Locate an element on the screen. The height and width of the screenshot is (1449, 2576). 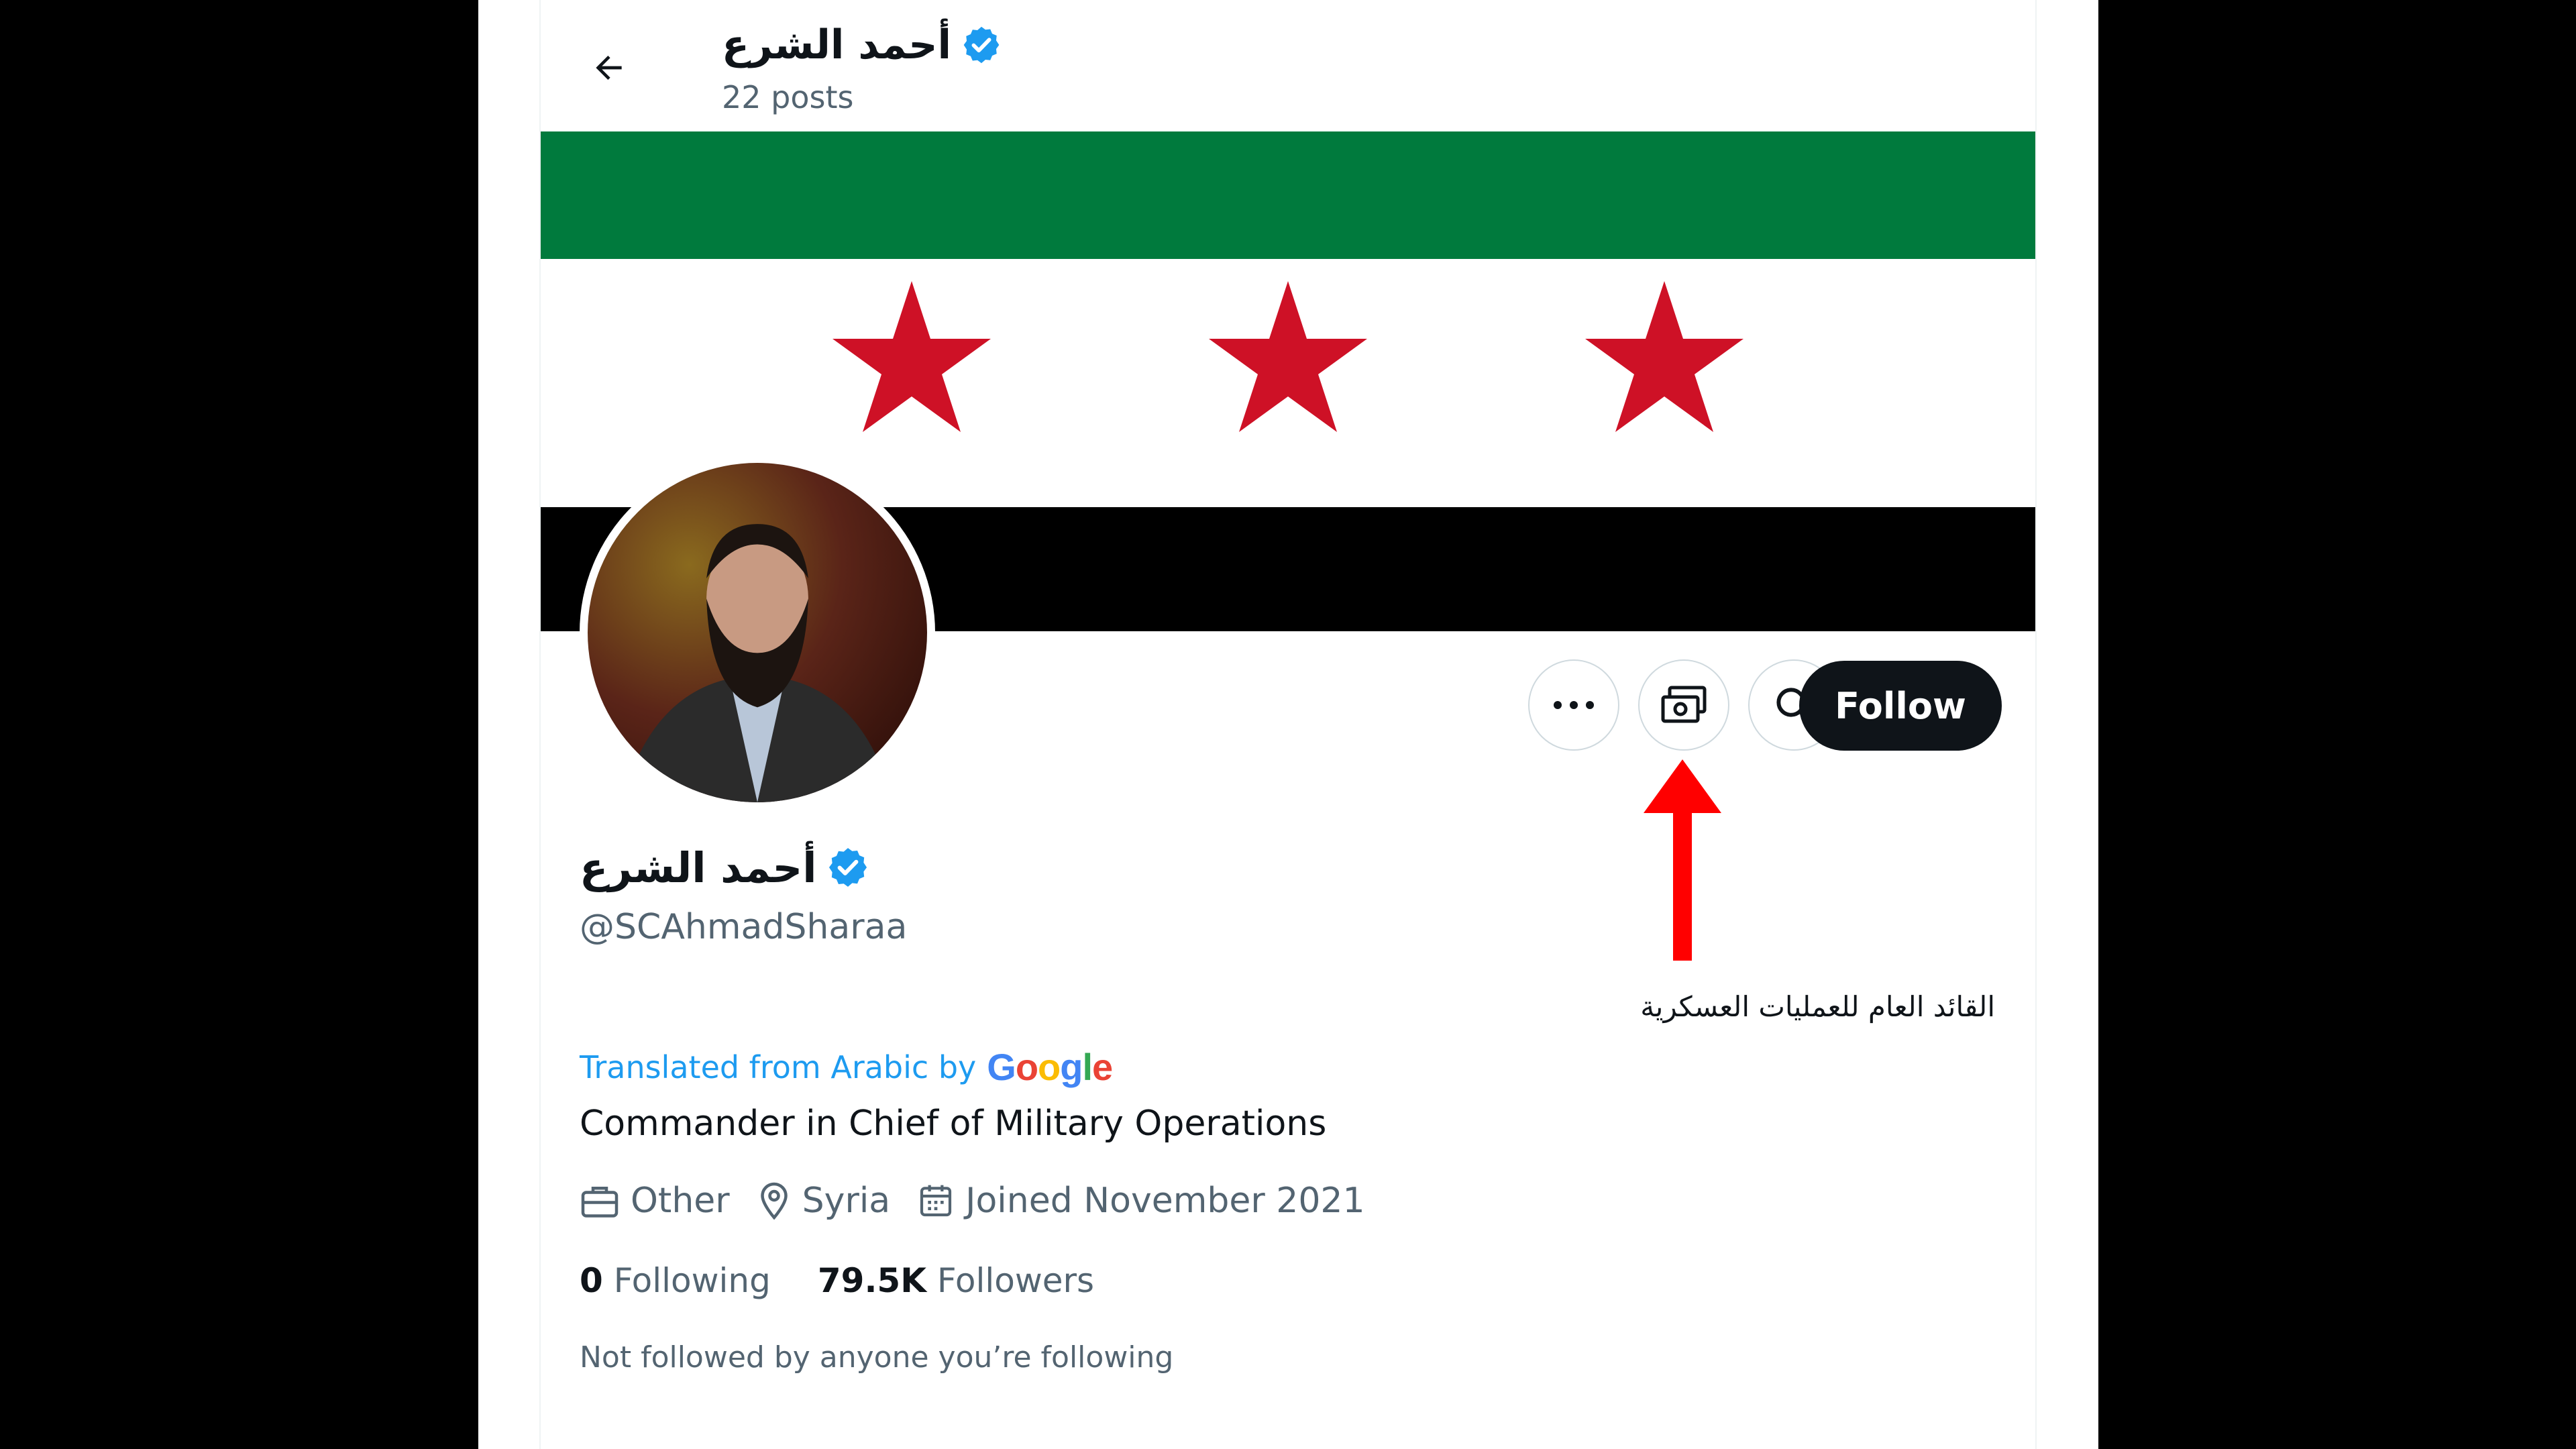
mutuals-note: Not followed by anyone you’re following is located at coordinates (877, 1357).